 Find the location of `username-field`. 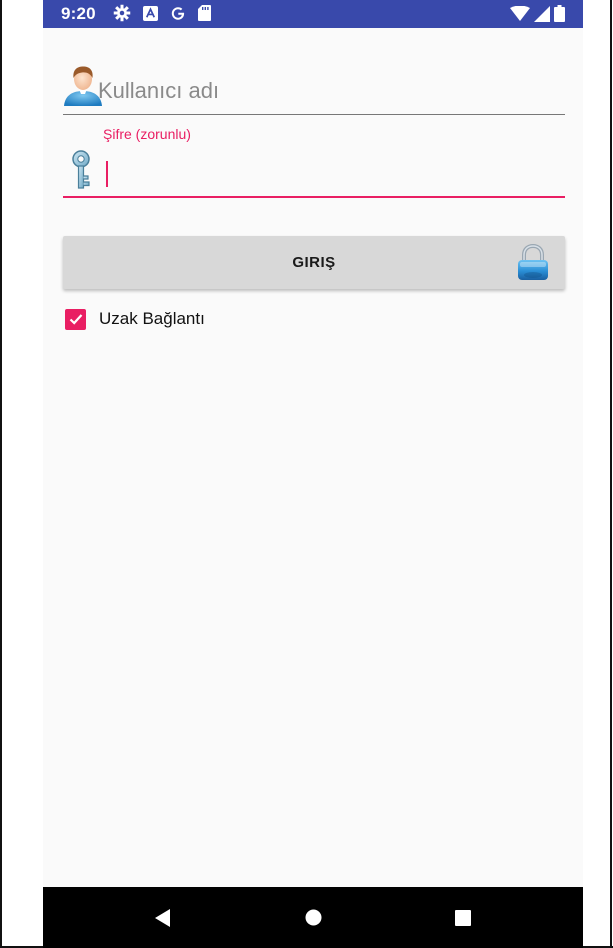

username-field is located at coordinates (314, 90).